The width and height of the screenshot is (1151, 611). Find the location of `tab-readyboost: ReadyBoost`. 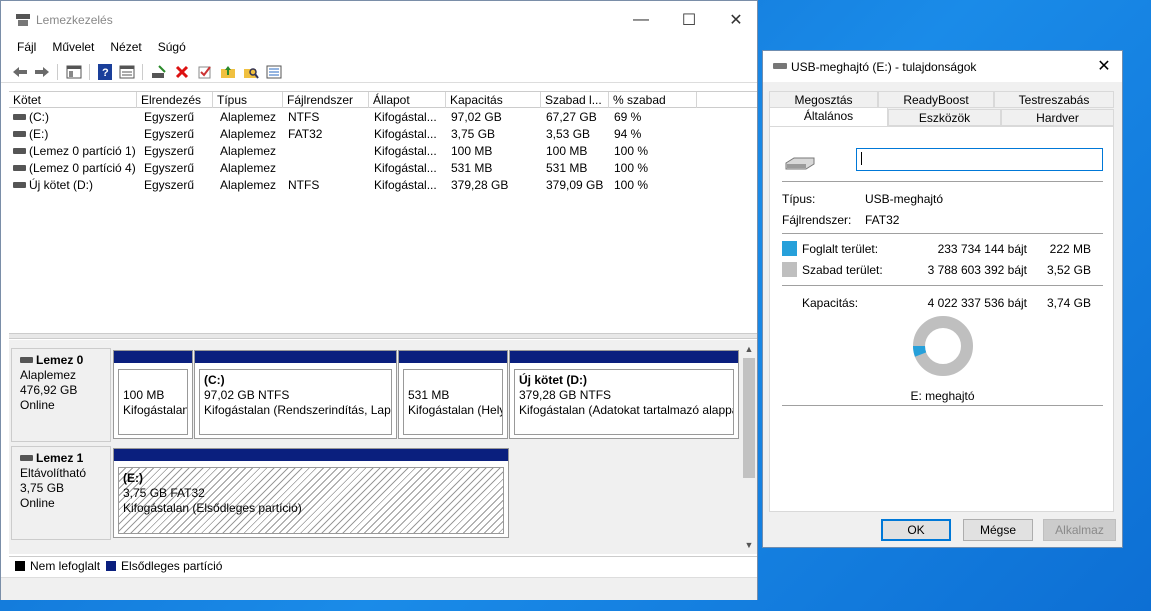

tab-readyboost: ReadyBoost is located at coordinates (936, 99).